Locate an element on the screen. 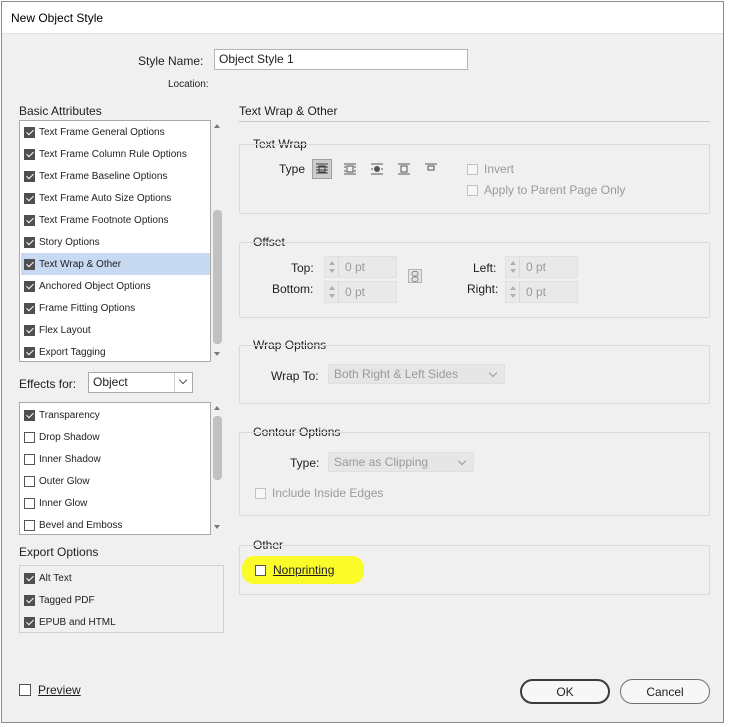  offset-right-label: Right: is located at coordinates (483, 289).